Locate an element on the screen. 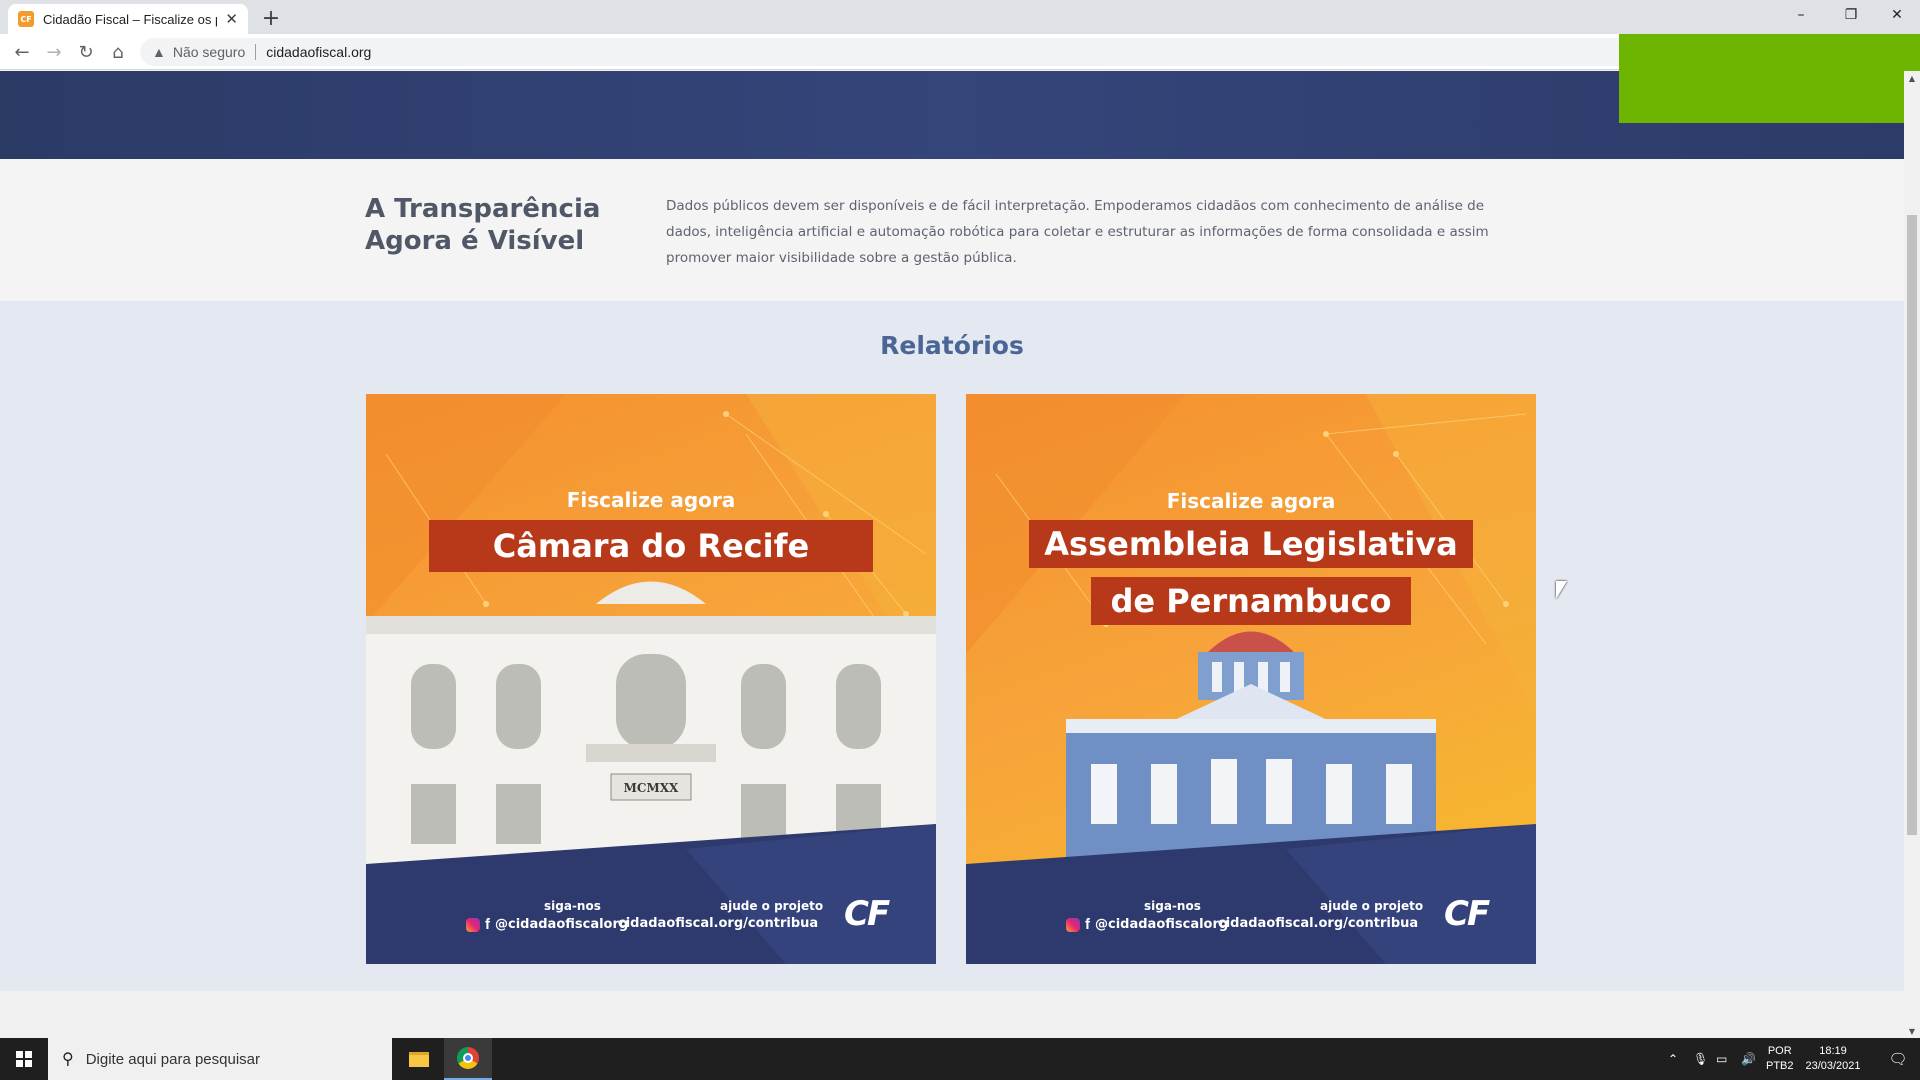 This screenshot has width=1920, height=1080. show-hidden-icons-icon: ⌃ is located at coordinates (1673, 1059).